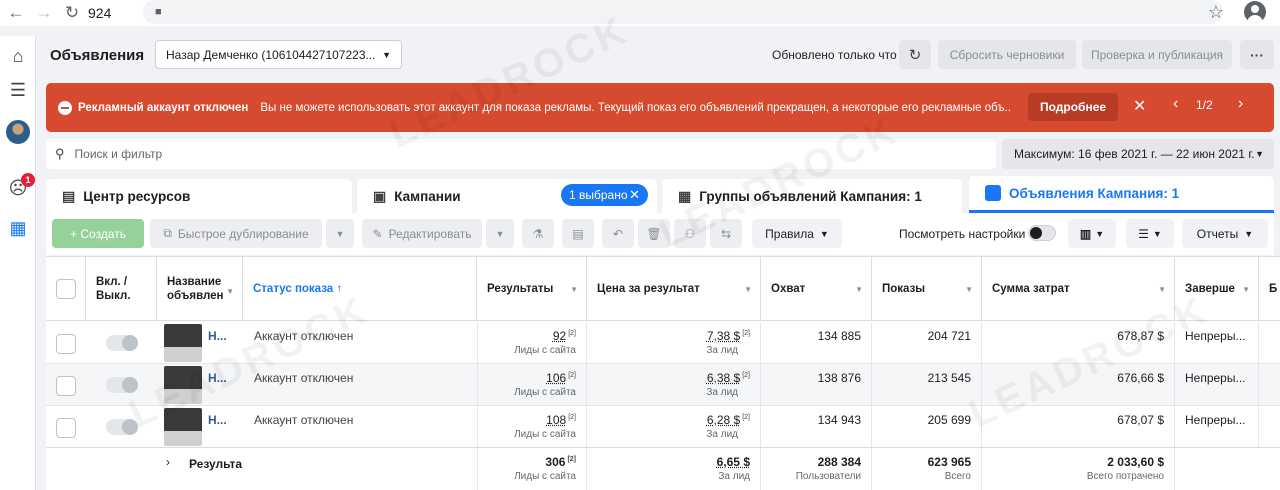  What do you see at coordinates (1175, 104) in the screenshot?
I see `chevron-left-icon: ‹` at bounding box center [1175, 104].